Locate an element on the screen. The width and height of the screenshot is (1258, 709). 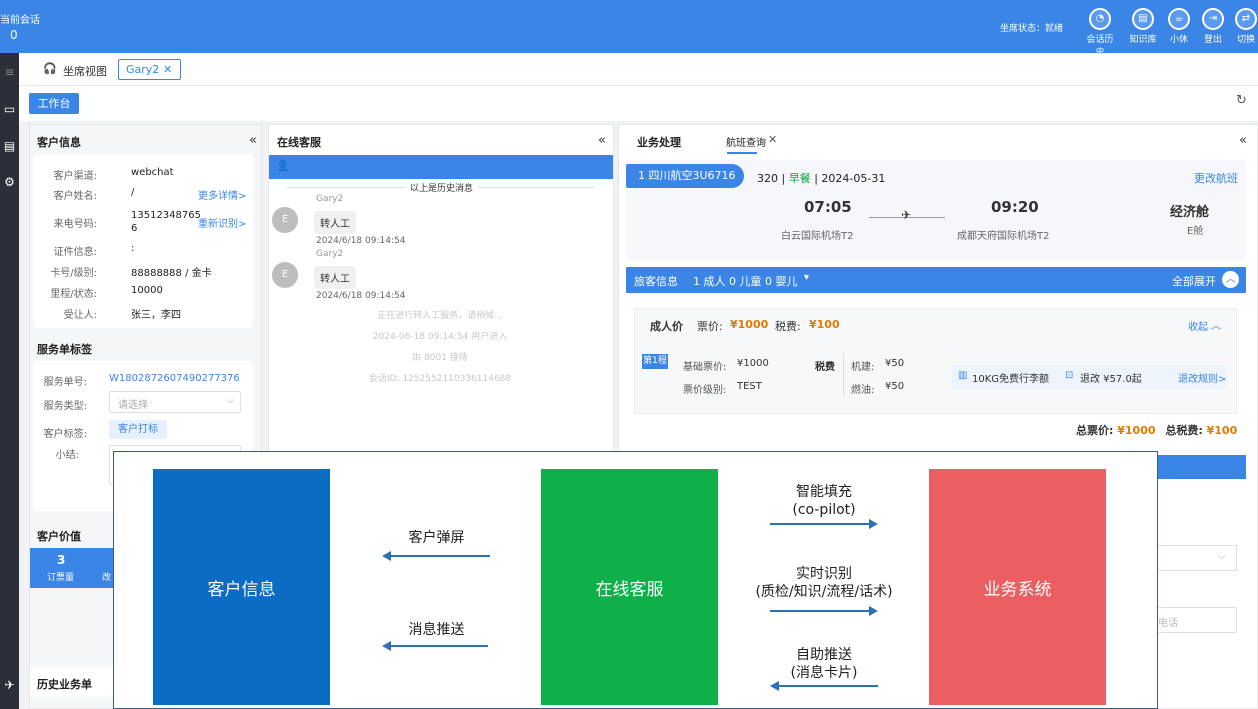
cabin-class: 经济舱 is located at coordinates (1190, 212).